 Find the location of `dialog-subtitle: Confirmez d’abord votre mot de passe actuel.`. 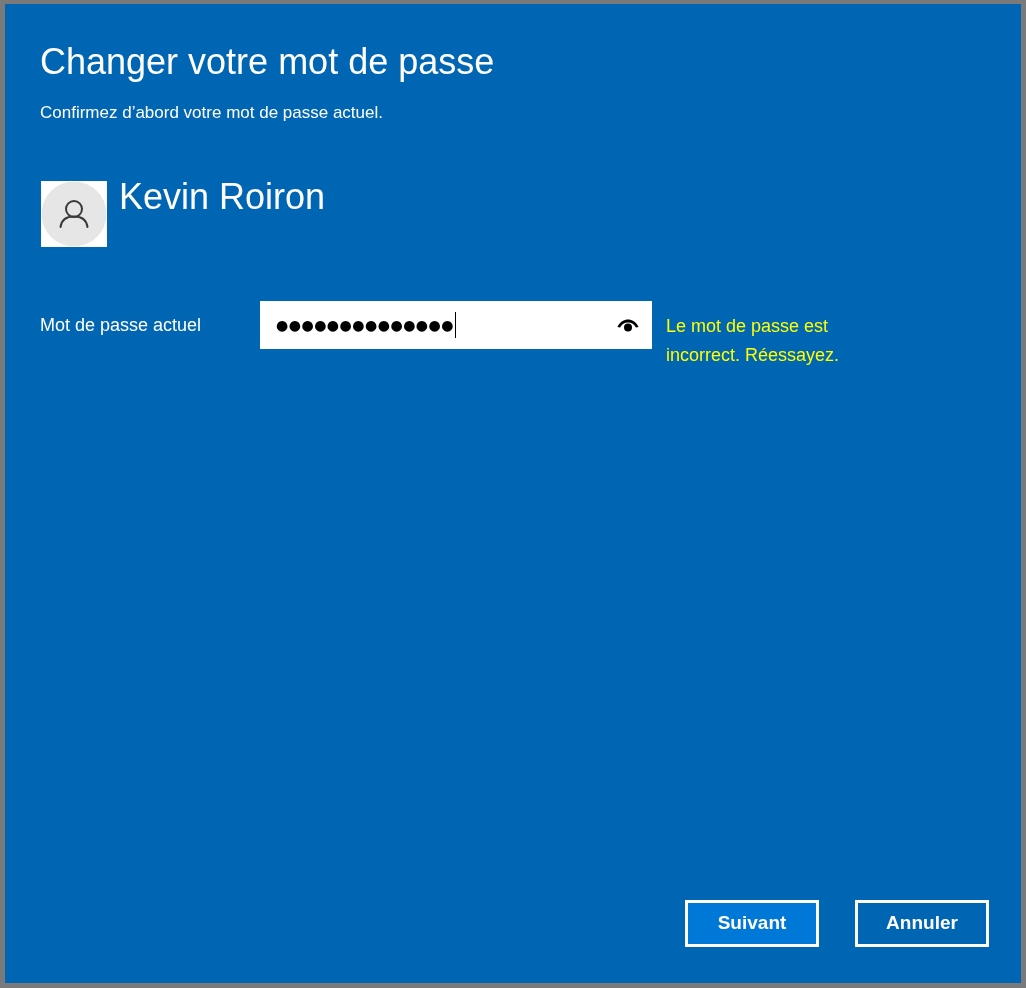

dialog-subtitle: Confirmez d’abord votre mot de passe actuel. is located at coordinates (211, 113).